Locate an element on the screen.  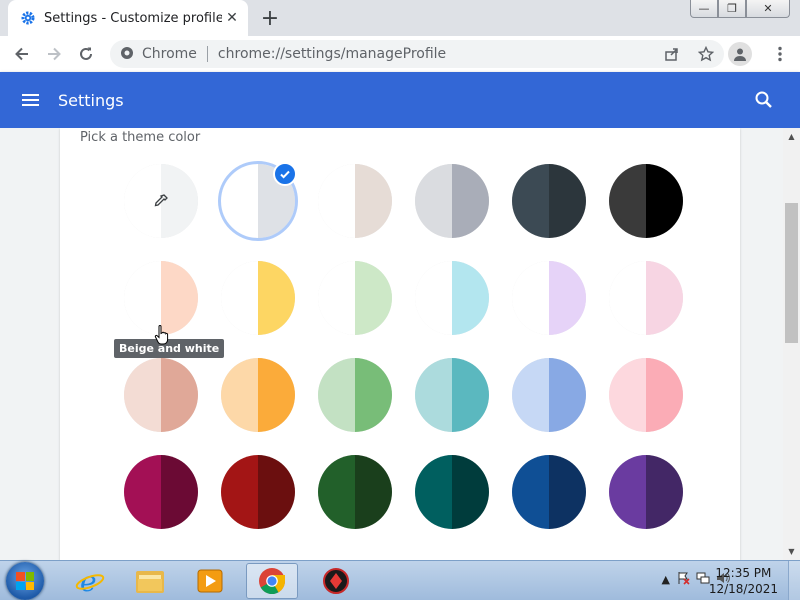
more-vert-icon is located at coordinates (780, 54).